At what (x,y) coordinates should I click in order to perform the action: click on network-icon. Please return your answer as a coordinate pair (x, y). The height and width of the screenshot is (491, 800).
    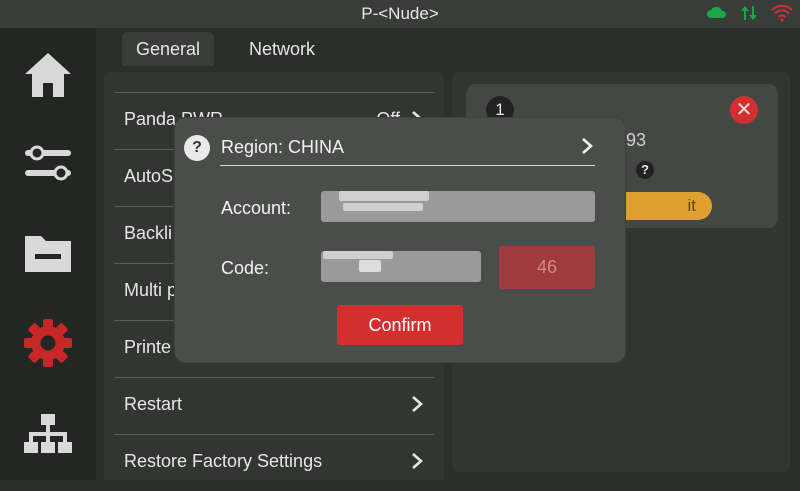
    Looking at the image, I should click on (48, 433).